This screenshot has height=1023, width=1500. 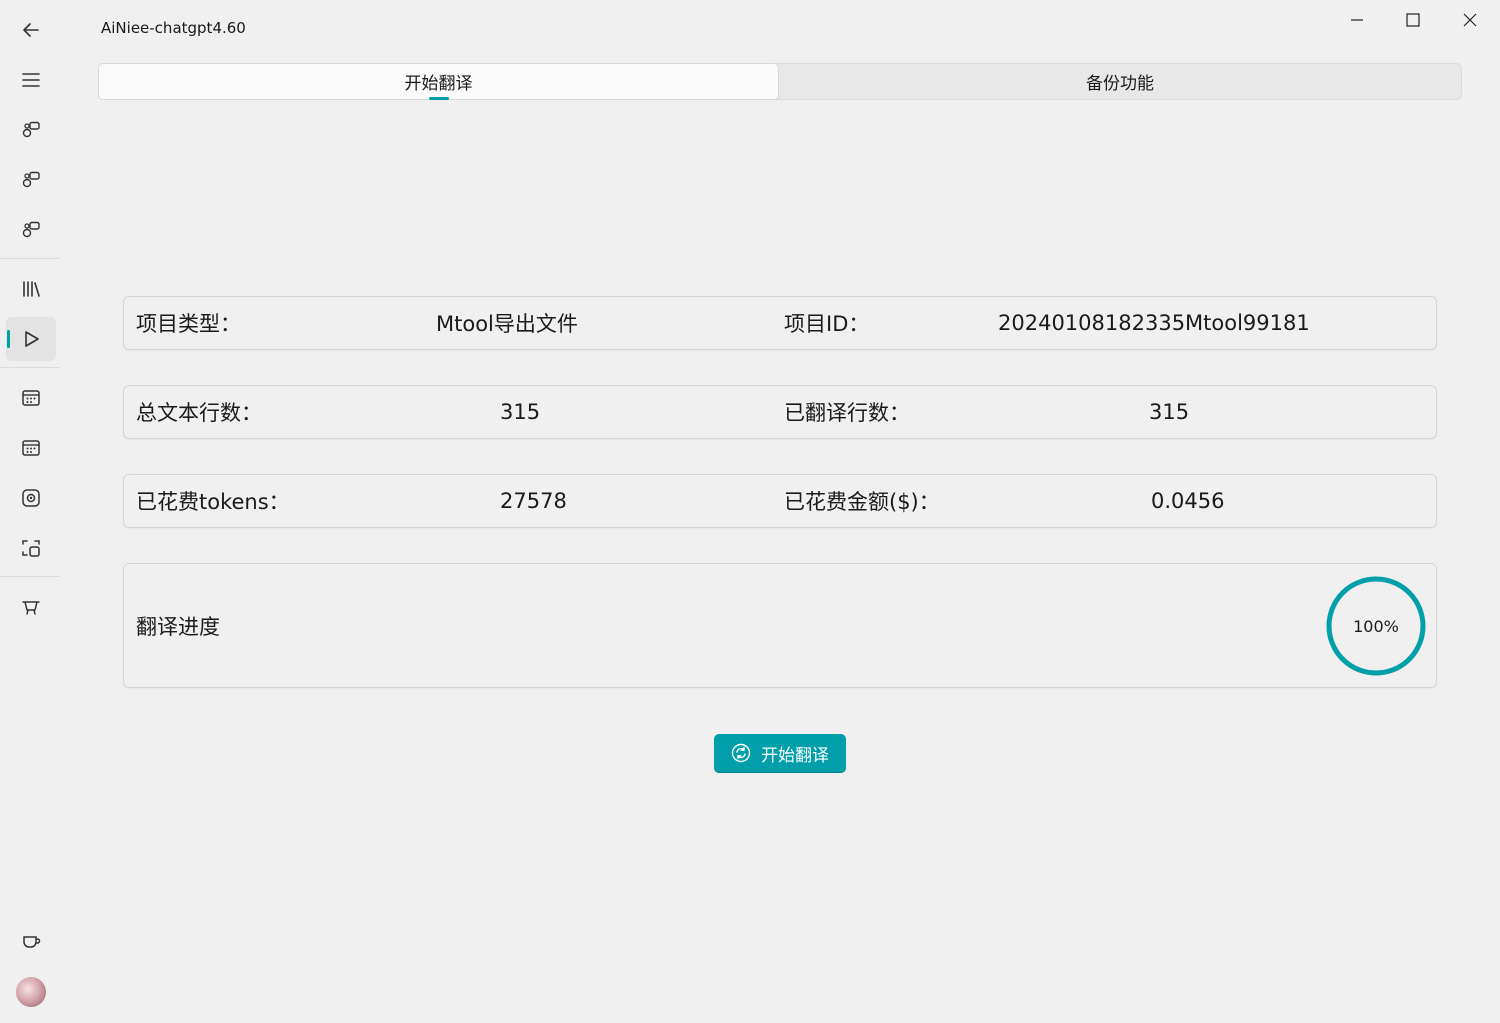 I want to click on total-lines-label: 总文本行数：, so click(x=199, y=413).